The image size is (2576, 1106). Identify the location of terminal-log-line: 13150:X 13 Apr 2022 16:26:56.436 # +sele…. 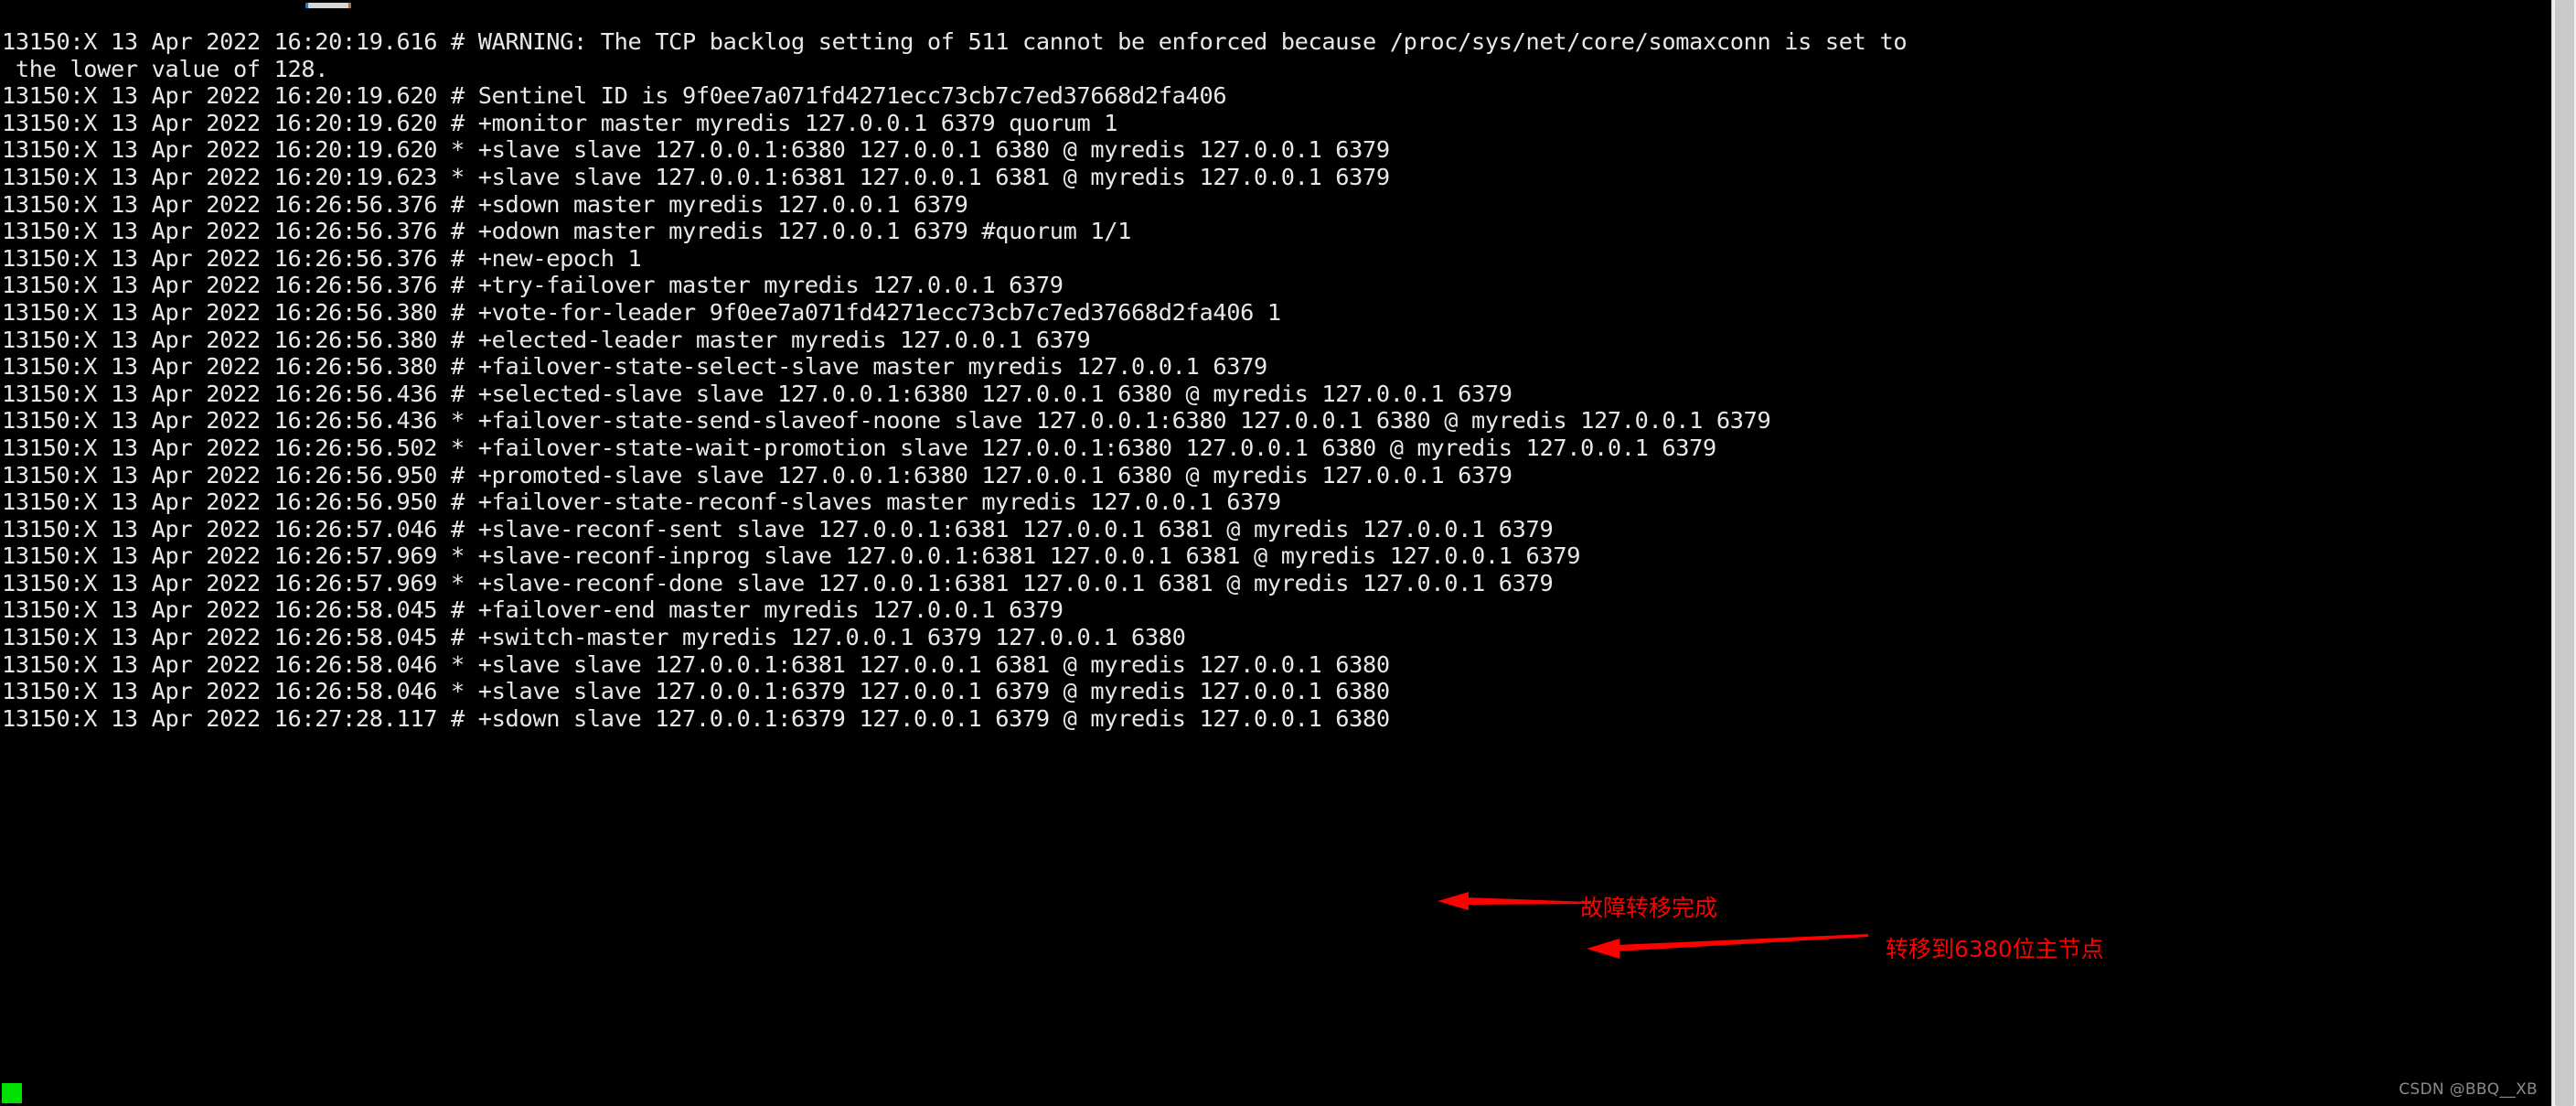
(757, 393).